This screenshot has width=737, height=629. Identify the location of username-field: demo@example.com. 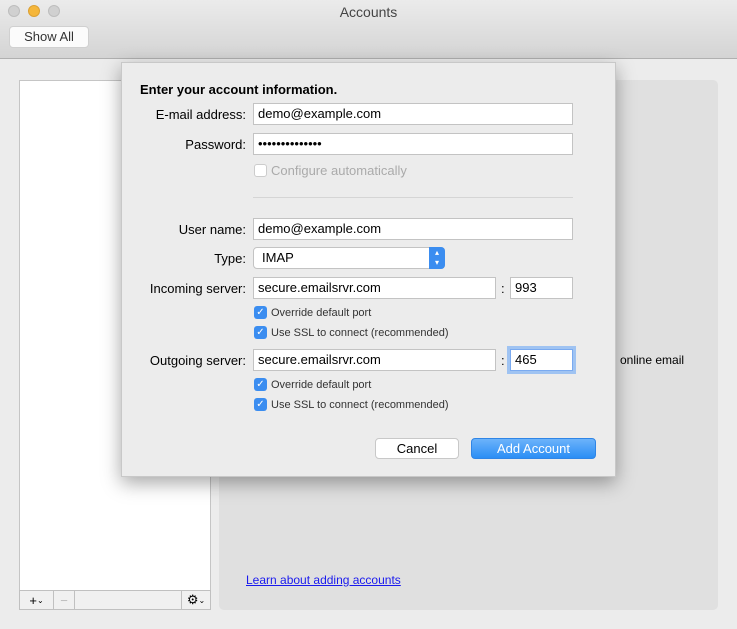
(413, 229).